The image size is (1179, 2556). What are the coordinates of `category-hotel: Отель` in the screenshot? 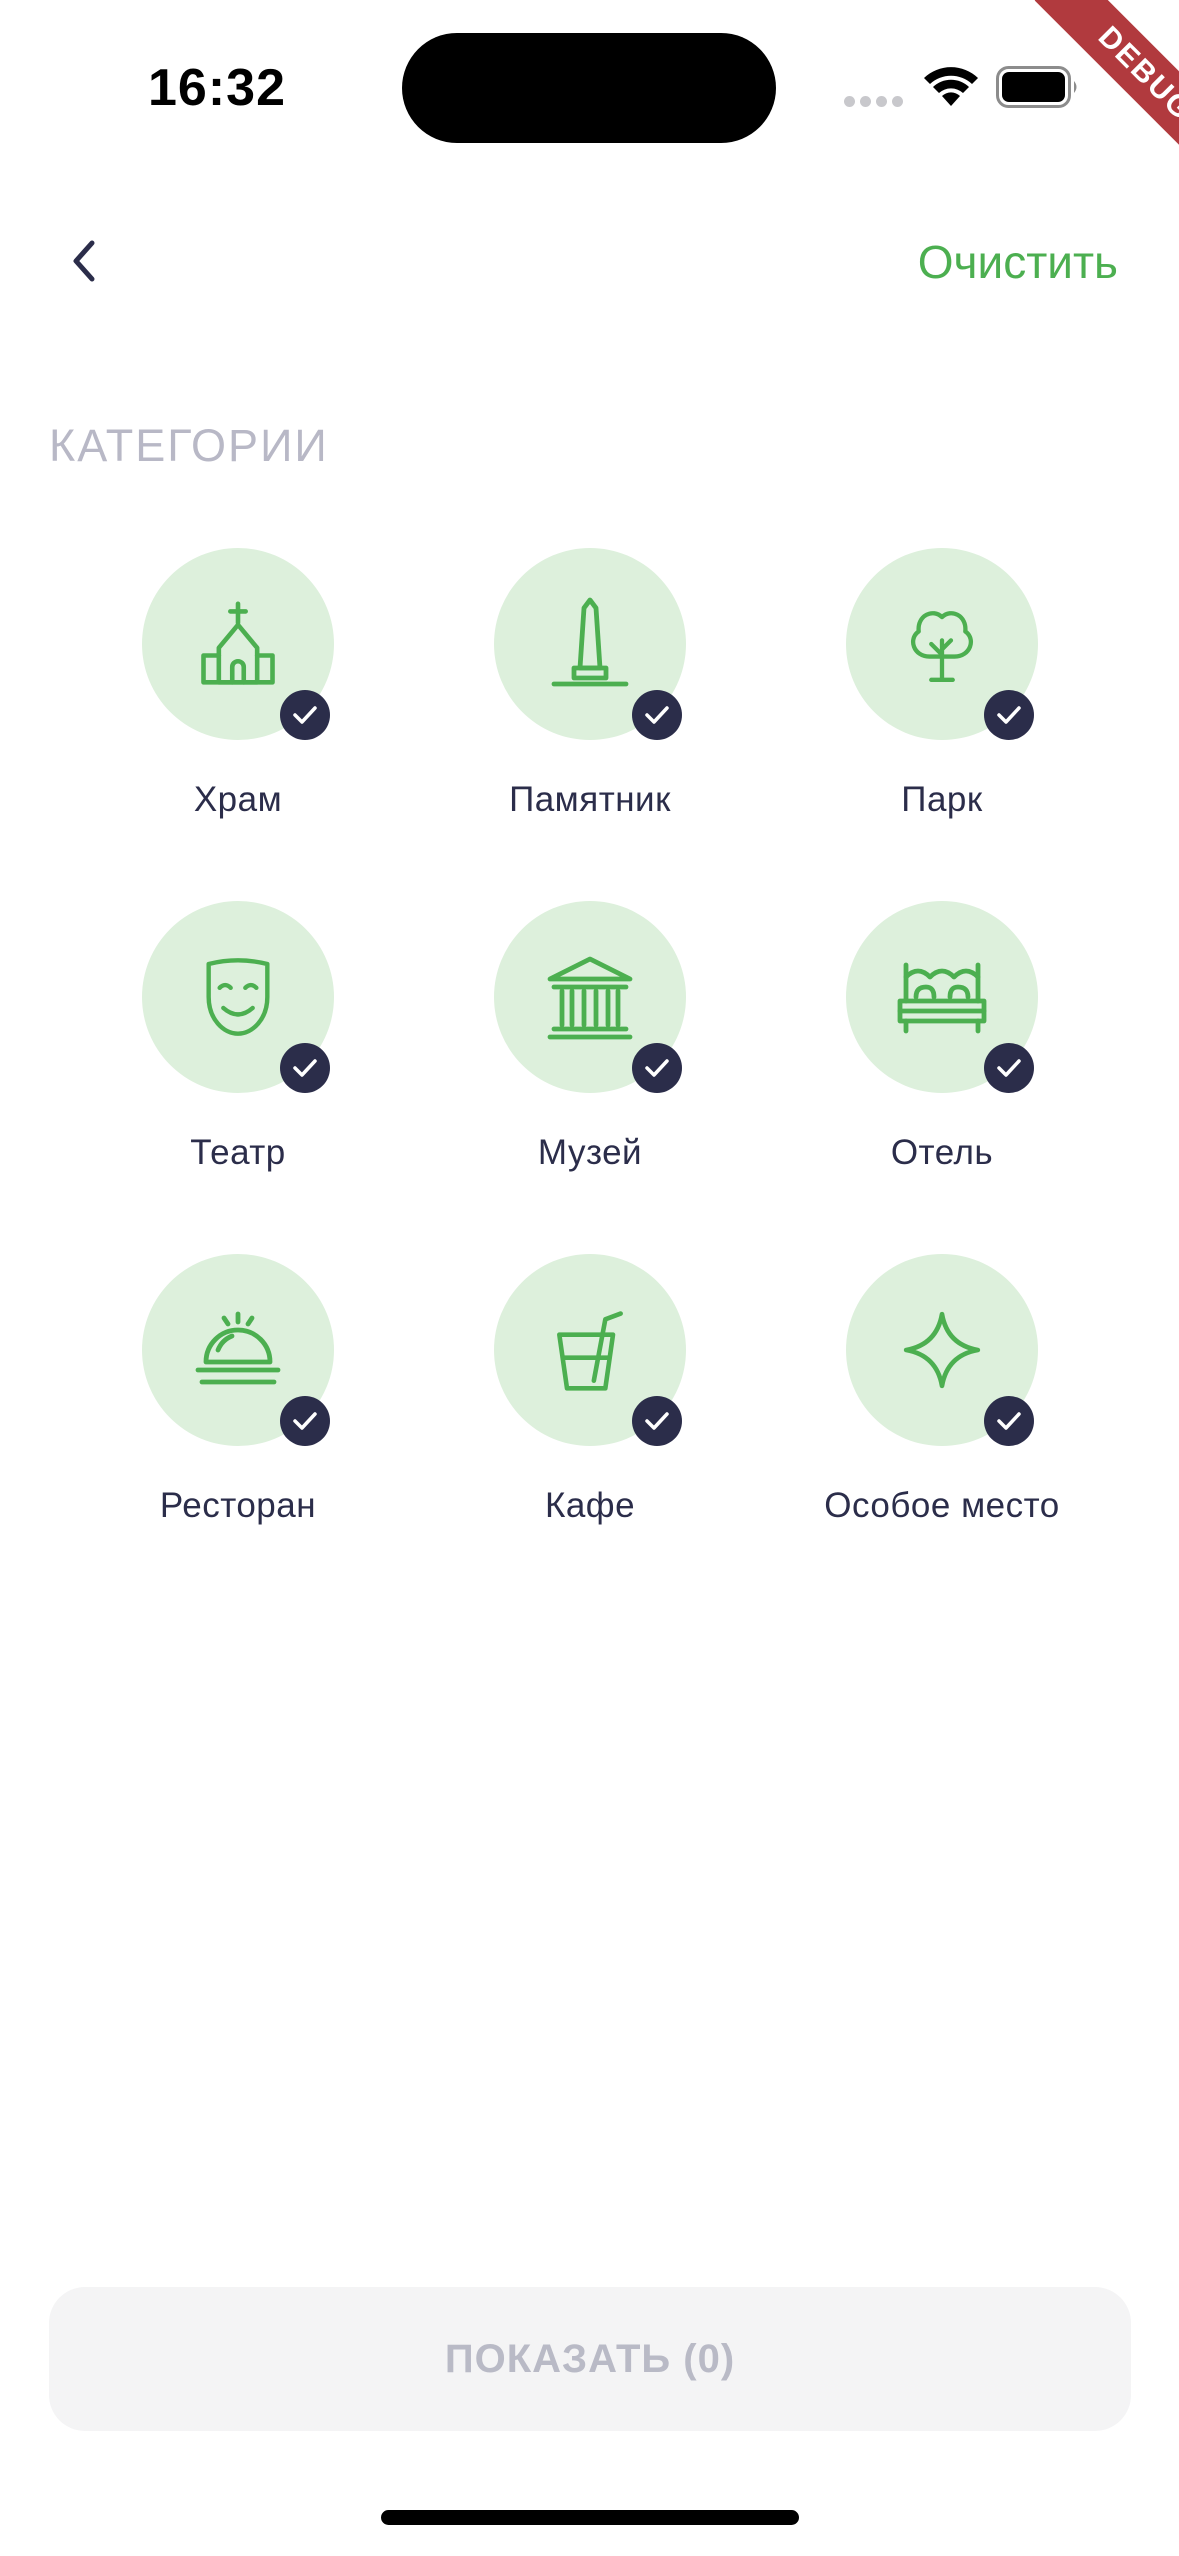 It's located at (942, 1051).